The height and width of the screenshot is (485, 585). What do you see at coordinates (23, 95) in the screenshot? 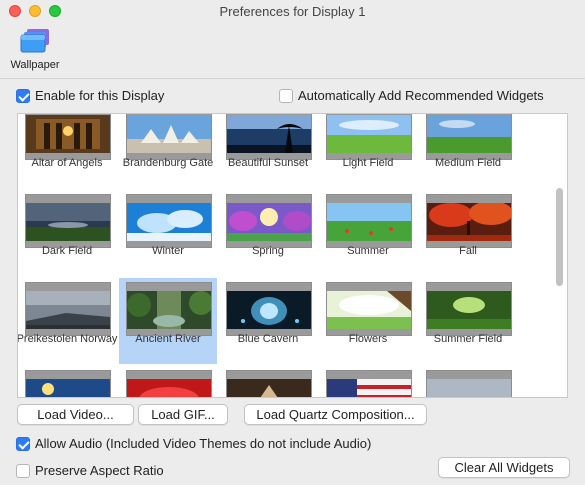
I see `enable-display-checkbox` at bounding box center [23, 95].